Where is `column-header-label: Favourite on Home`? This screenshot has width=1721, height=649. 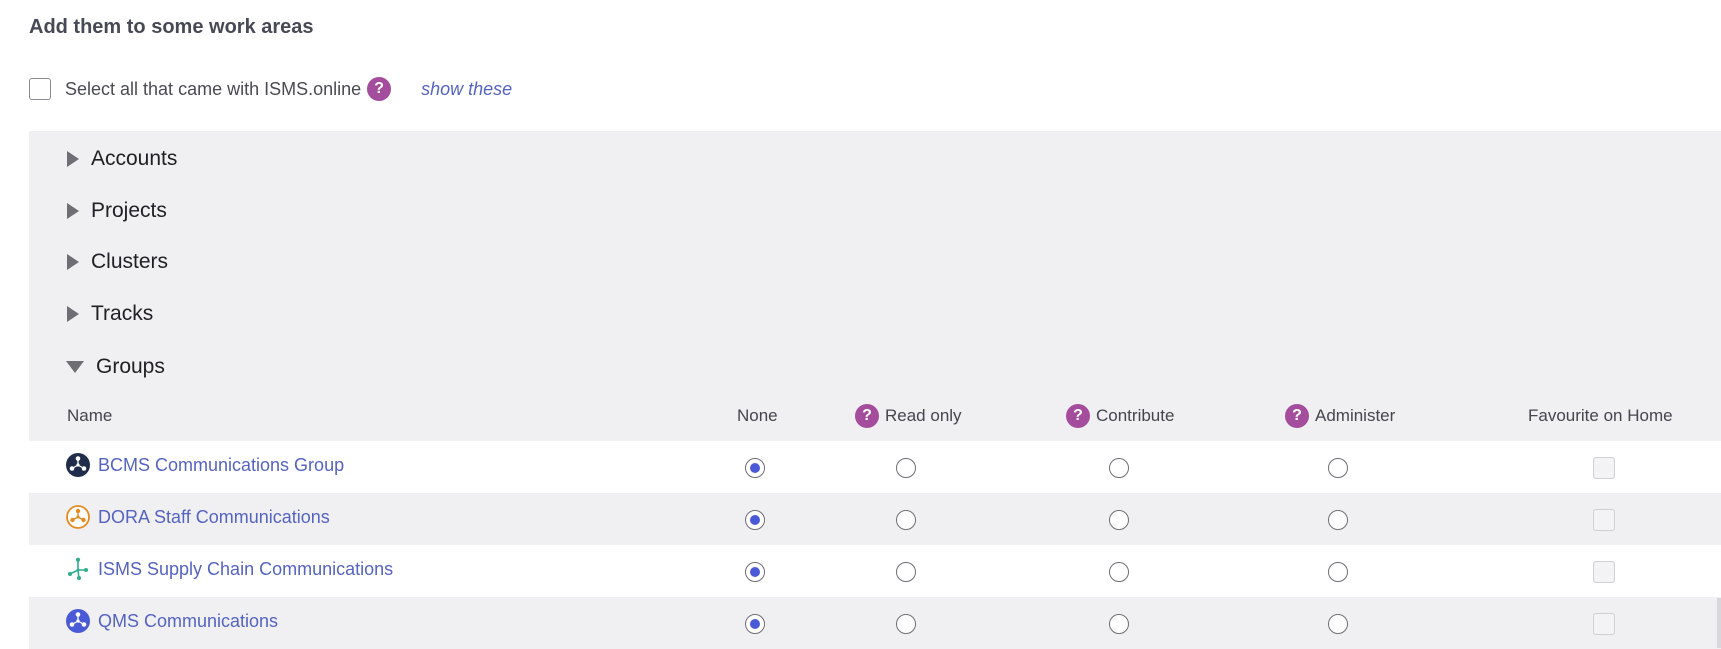 column-header-label: Favourite on Home is located at coordinates (1600, 415).